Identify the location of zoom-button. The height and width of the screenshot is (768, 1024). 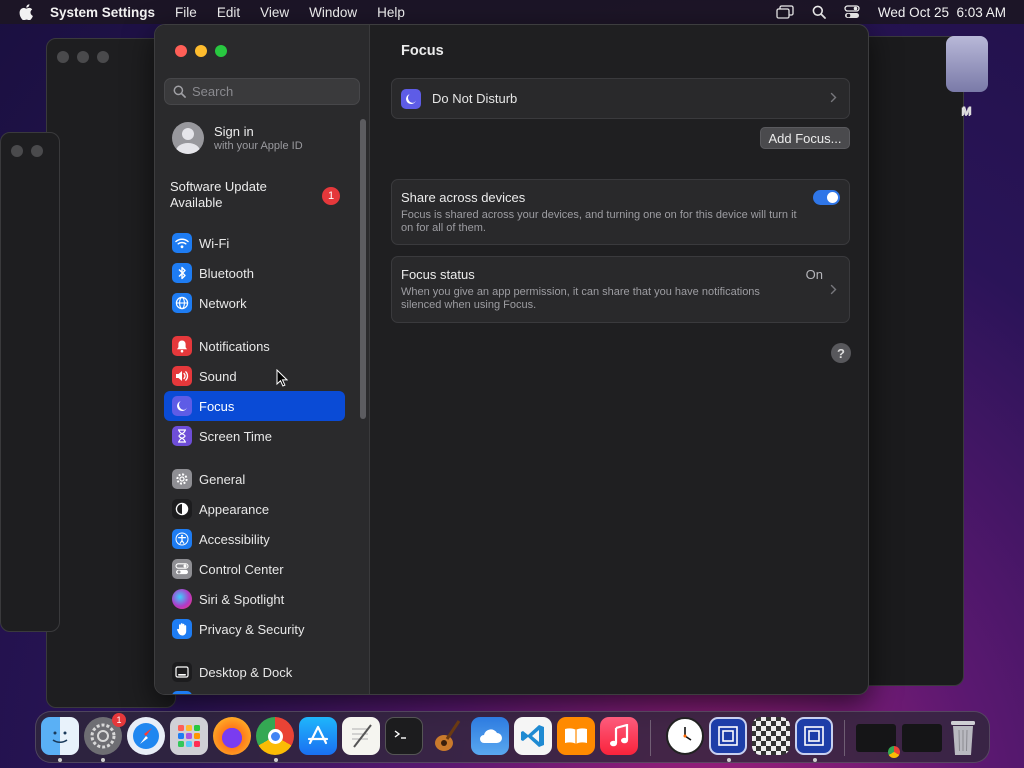
(221, 51).